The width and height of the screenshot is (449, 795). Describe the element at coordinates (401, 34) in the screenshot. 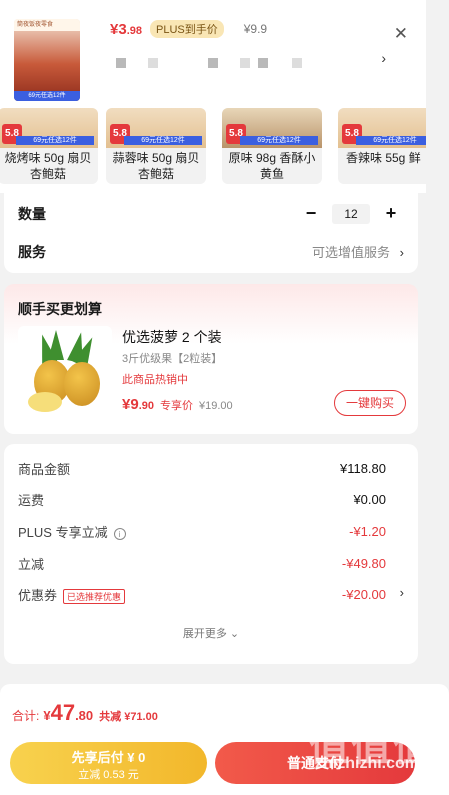

I see `close-icon: ✕` at that location.